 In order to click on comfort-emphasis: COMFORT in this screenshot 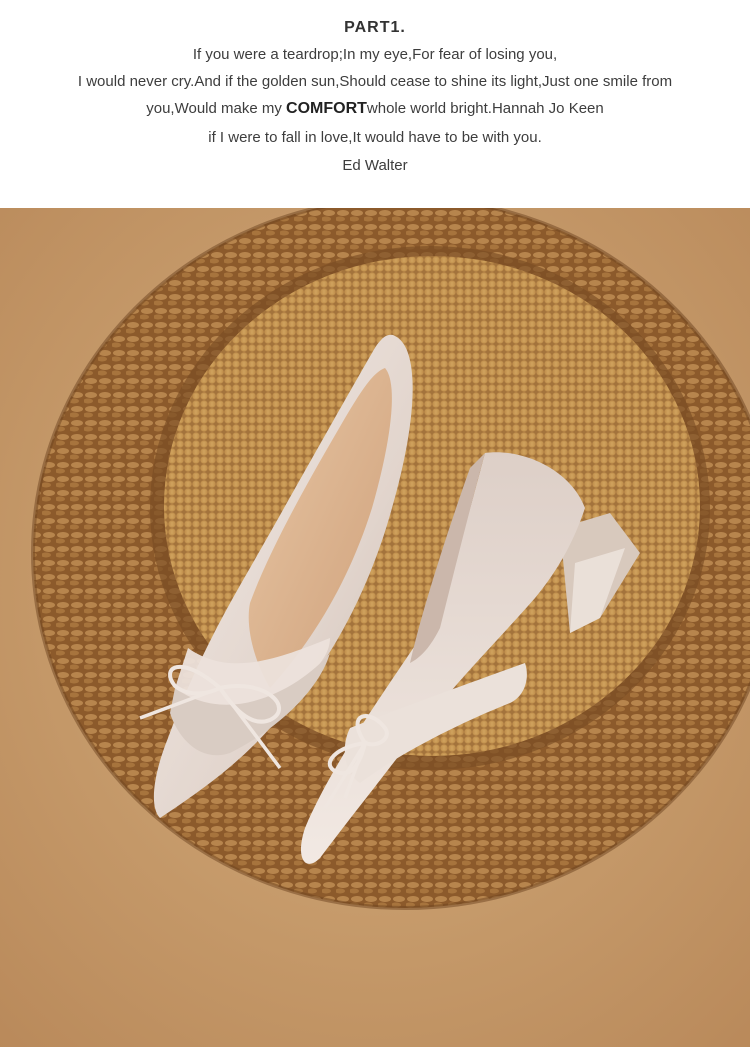, I will do `click(326, 108)`.